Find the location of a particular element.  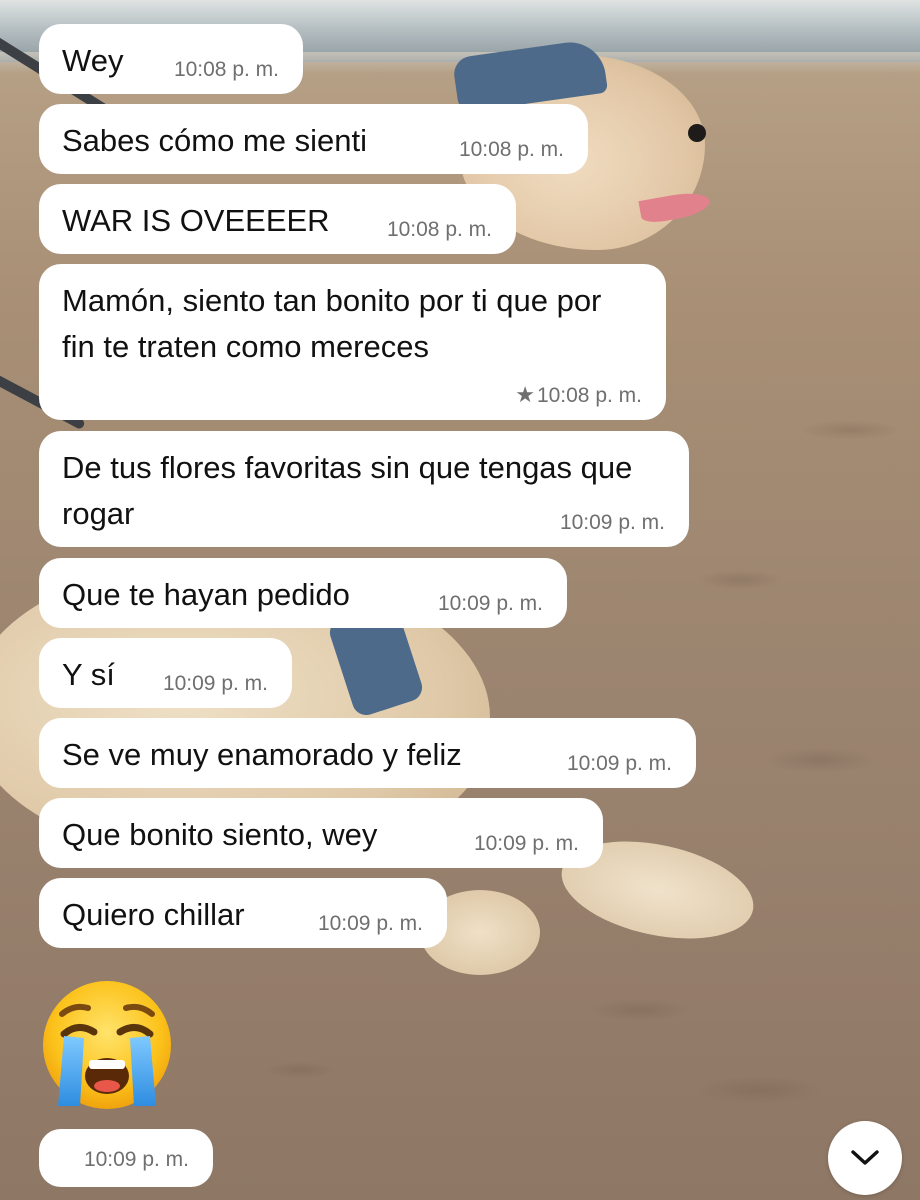

message-bubble: 10:09 p. m. is located at coordinates (126, 1158).